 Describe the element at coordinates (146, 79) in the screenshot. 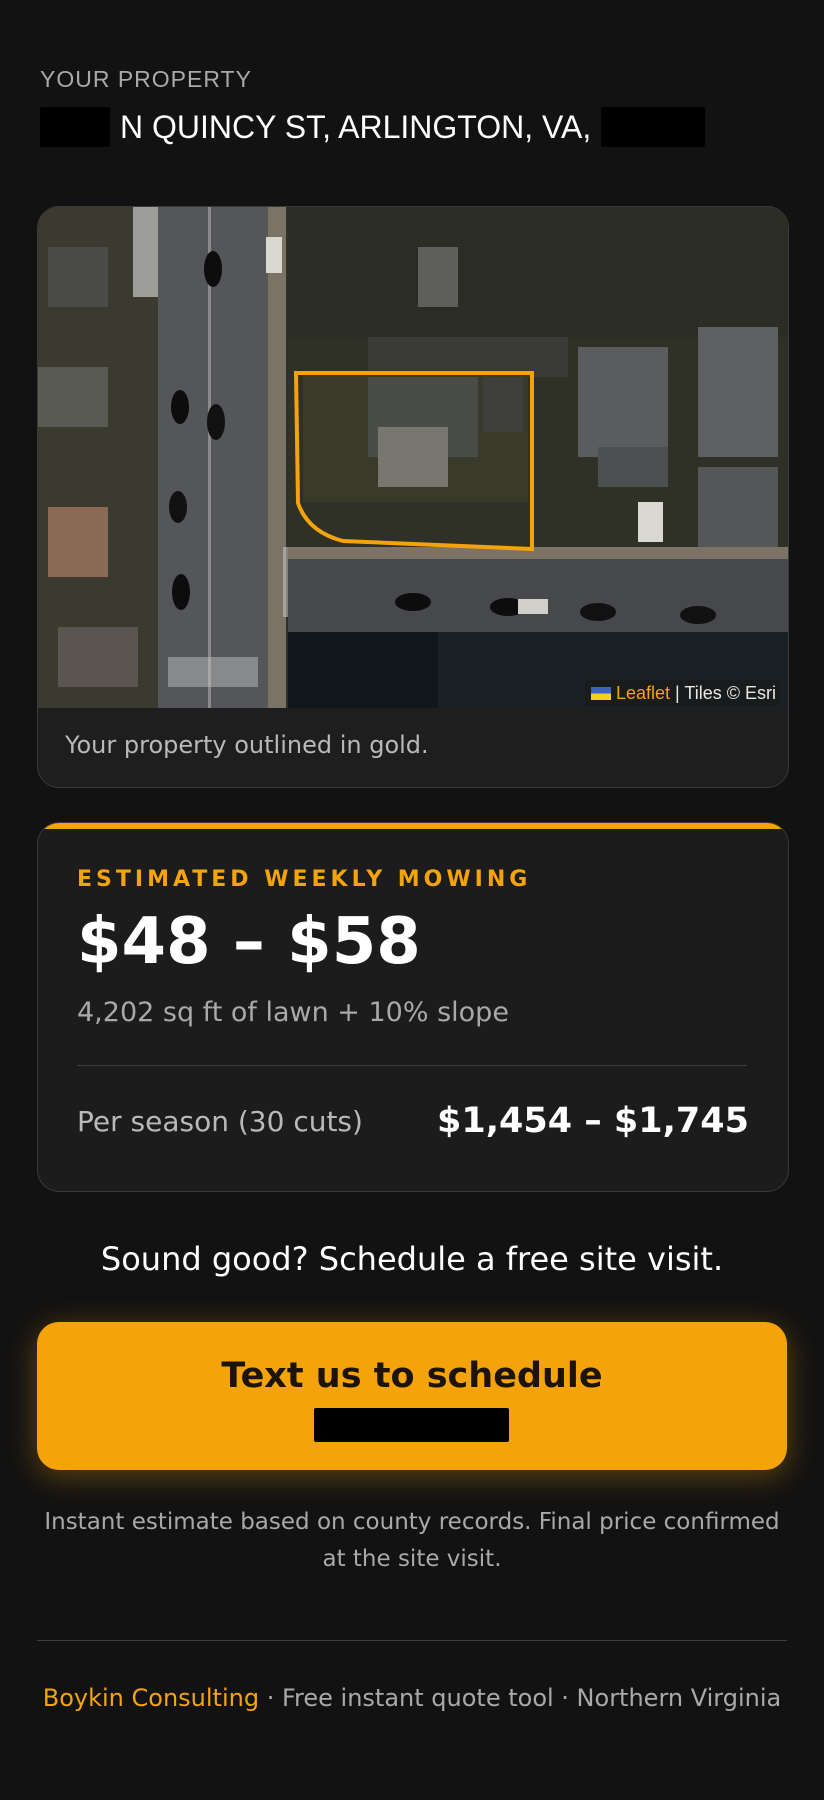

I see `section-eyebrow: YOUR PROPERTY` at that location.